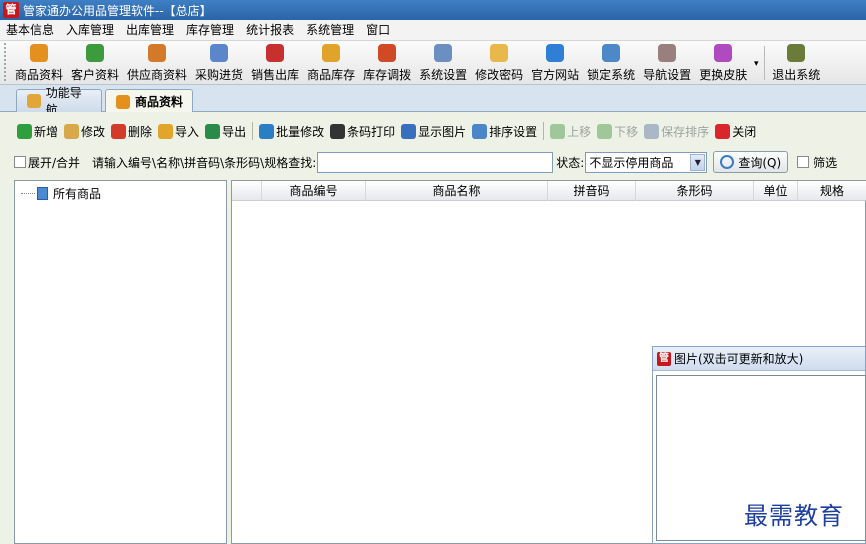 Image resolution: width=866 pixels, height=544 pixels. I want to click on chevron-down-icon: ▼, so click(698, 162).